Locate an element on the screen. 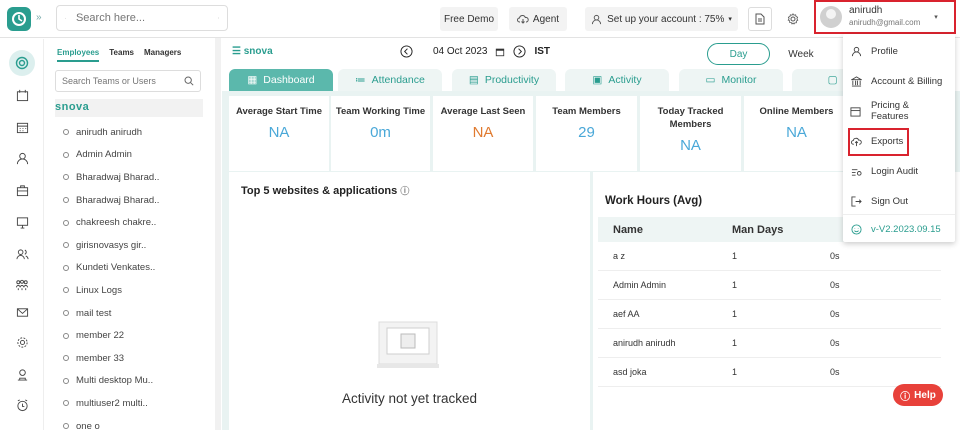  setup-account-button: Set up your account : 75% ▾ is located at coordinates (661, 19).